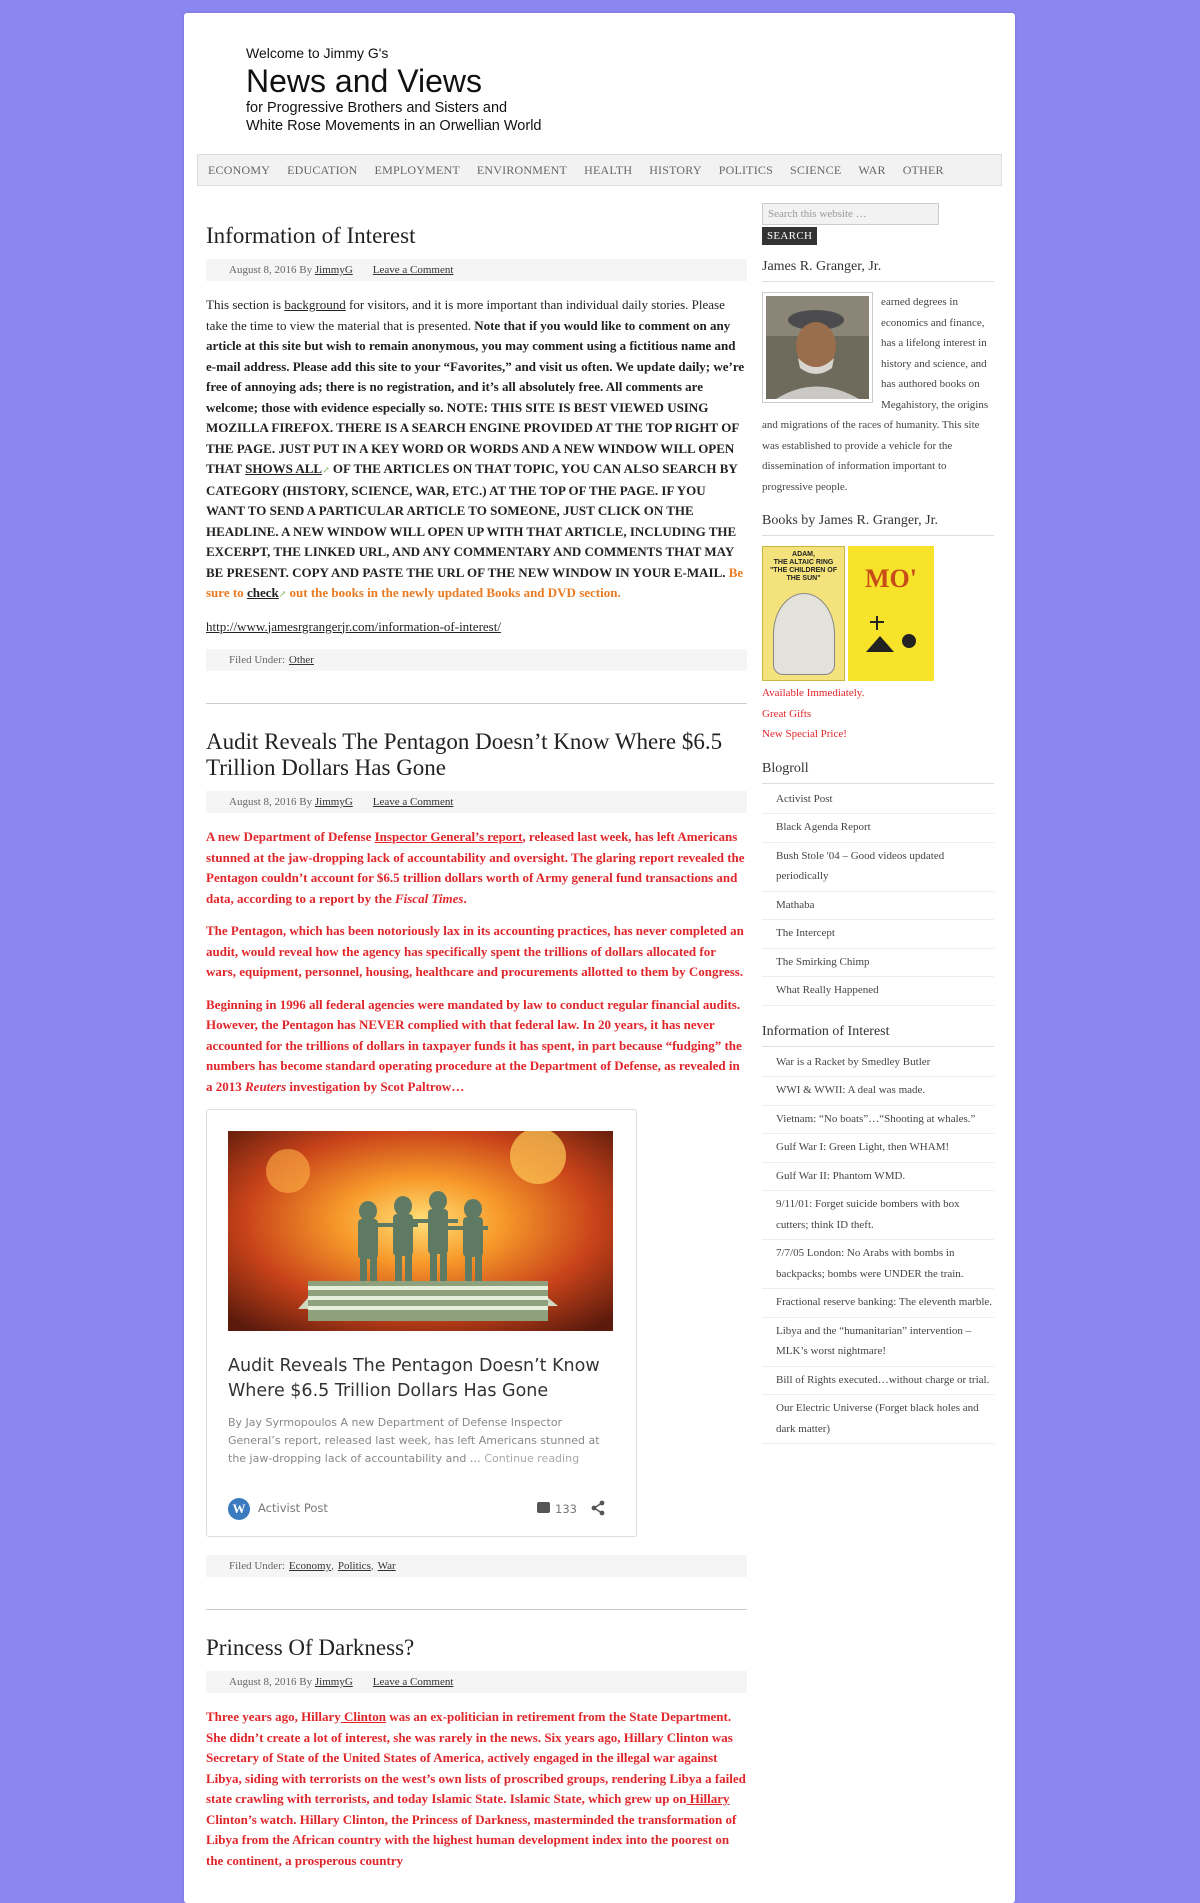 The height and width of the screenshot is (1903, 1200). I want to click on category-link-other: Other, so click(301, 660).